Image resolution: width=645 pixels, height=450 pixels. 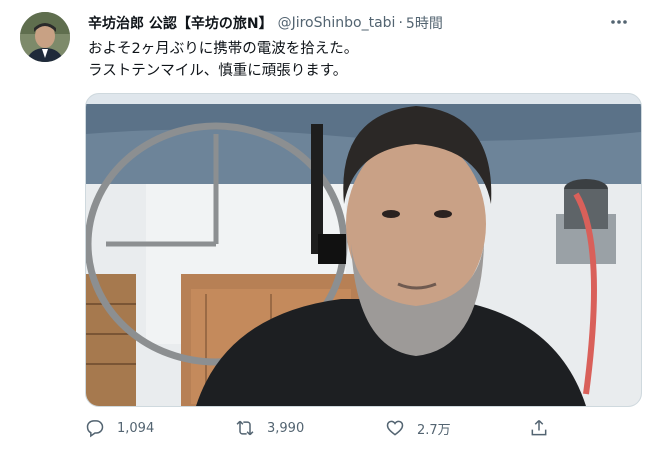 I want to click on like-button: 2.7万, so click(x=418, y=428).